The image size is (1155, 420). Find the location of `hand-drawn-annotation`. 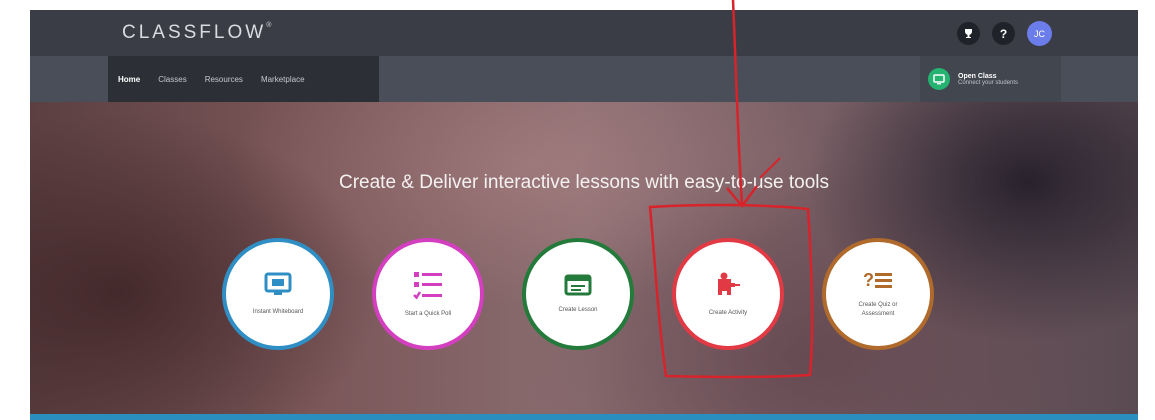

hand-drawn-annotation is located at coordinates (731, 189).